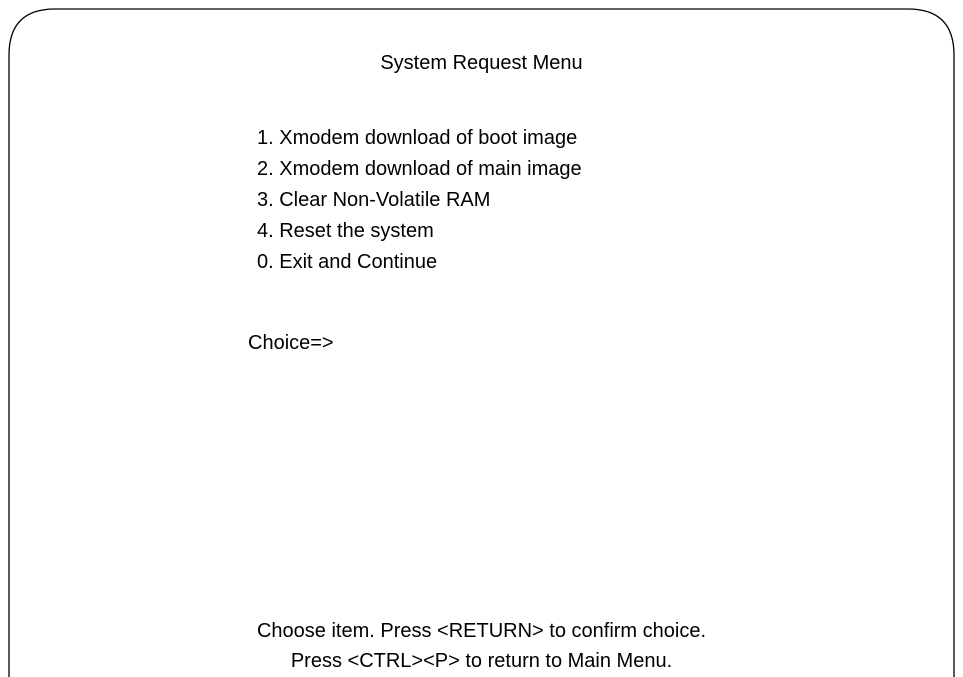 The width and height of the screenshot is (963, 677). Describe the element at coordinates (291, 343) in the screenshot. I see `choice-prompt-label: Choice=>` at that location.